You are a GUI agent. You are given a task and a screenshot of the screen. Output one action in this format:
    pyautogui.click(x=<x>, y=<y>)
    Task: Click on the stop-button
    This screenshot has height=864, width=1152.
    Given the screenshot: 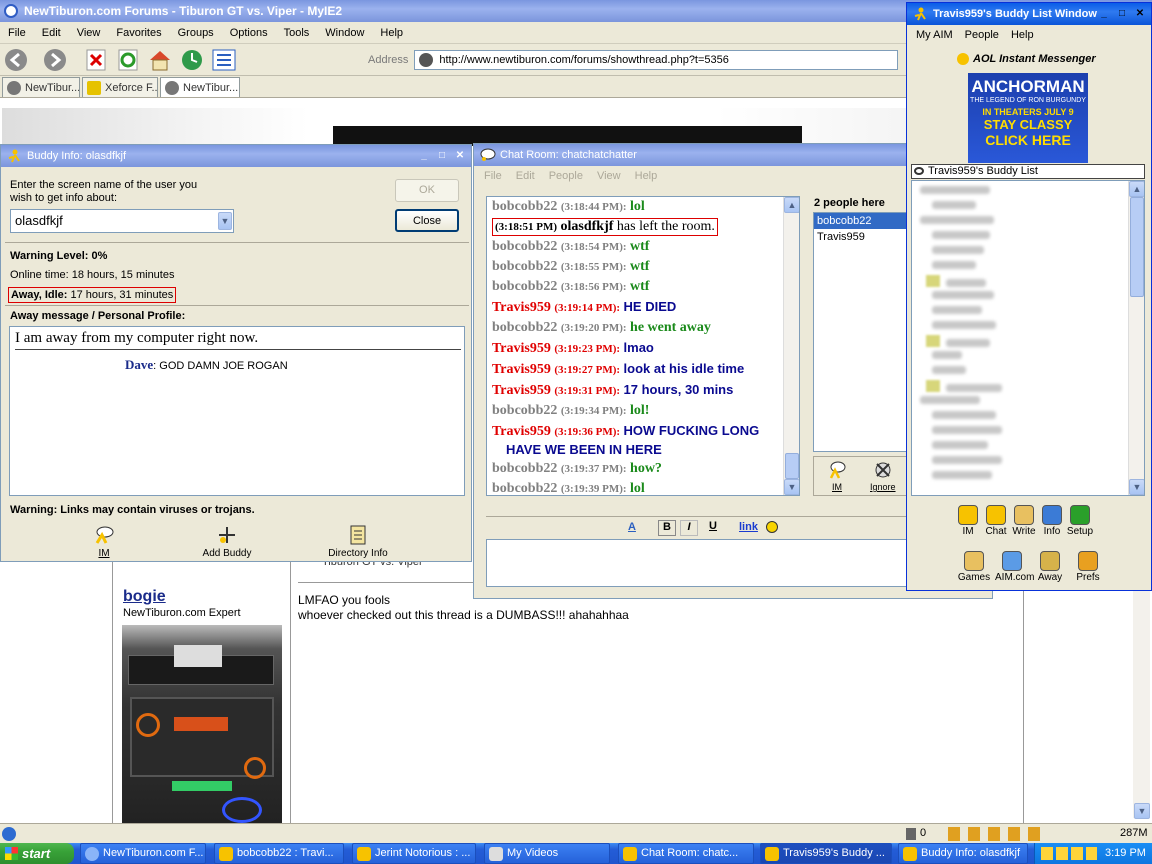 What is the action you would take?
    pyautogui.click(x=96, y=60)
    